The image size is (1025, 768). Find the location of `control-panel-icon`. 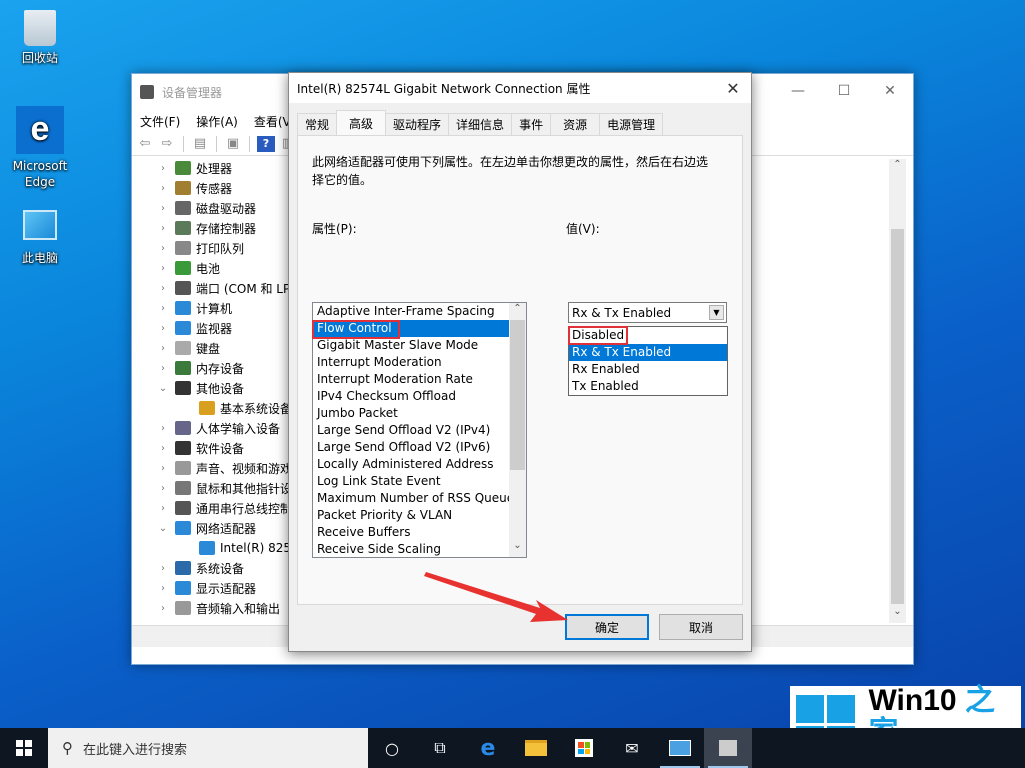

control-panel-icon is located at coordinates (680, 748).